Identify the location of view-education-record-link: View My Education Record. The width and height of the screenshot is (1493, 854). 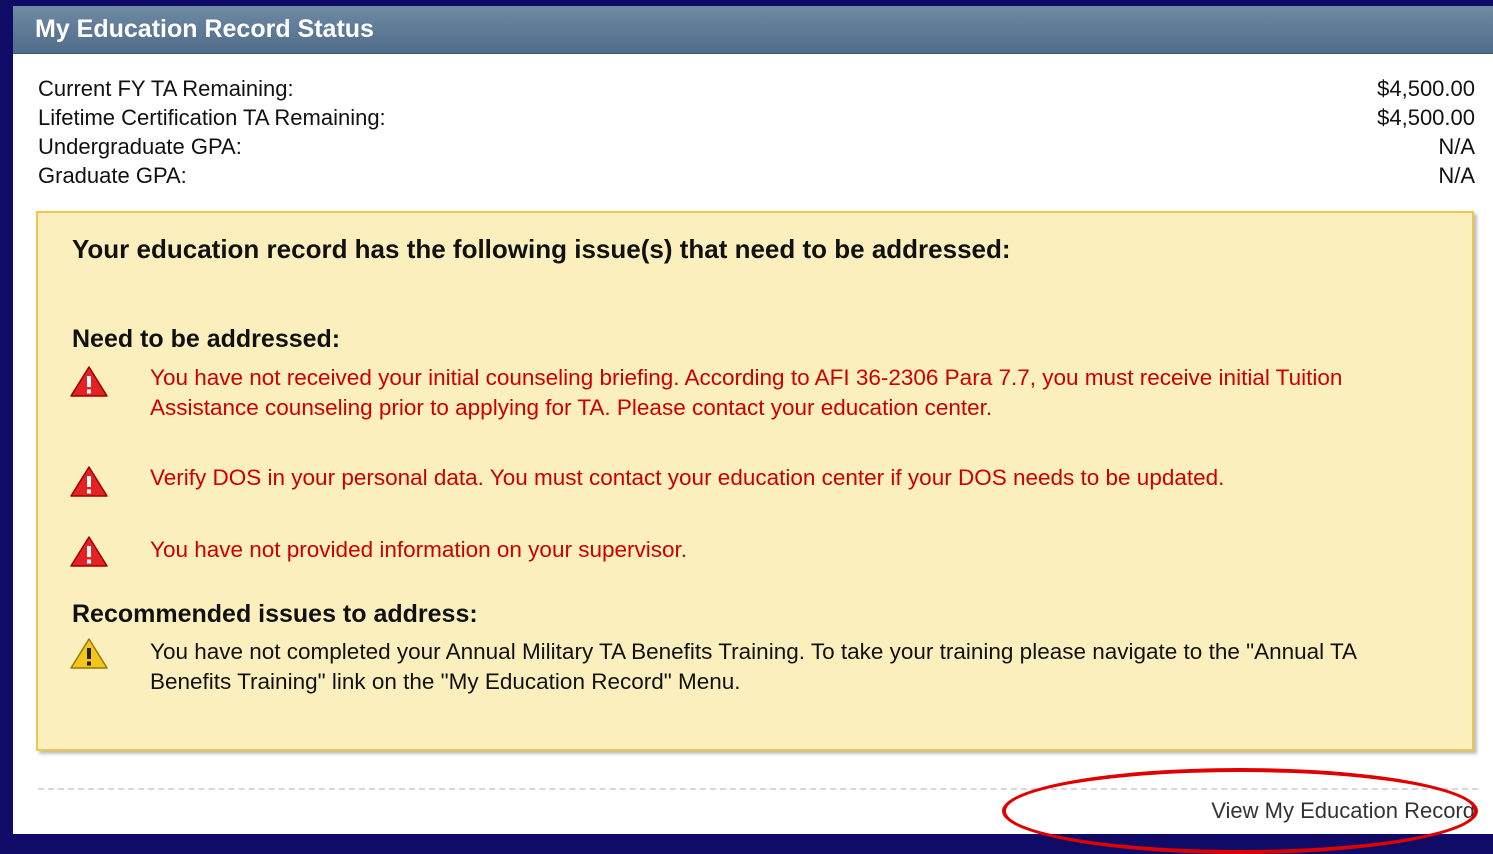
(1343, 811).